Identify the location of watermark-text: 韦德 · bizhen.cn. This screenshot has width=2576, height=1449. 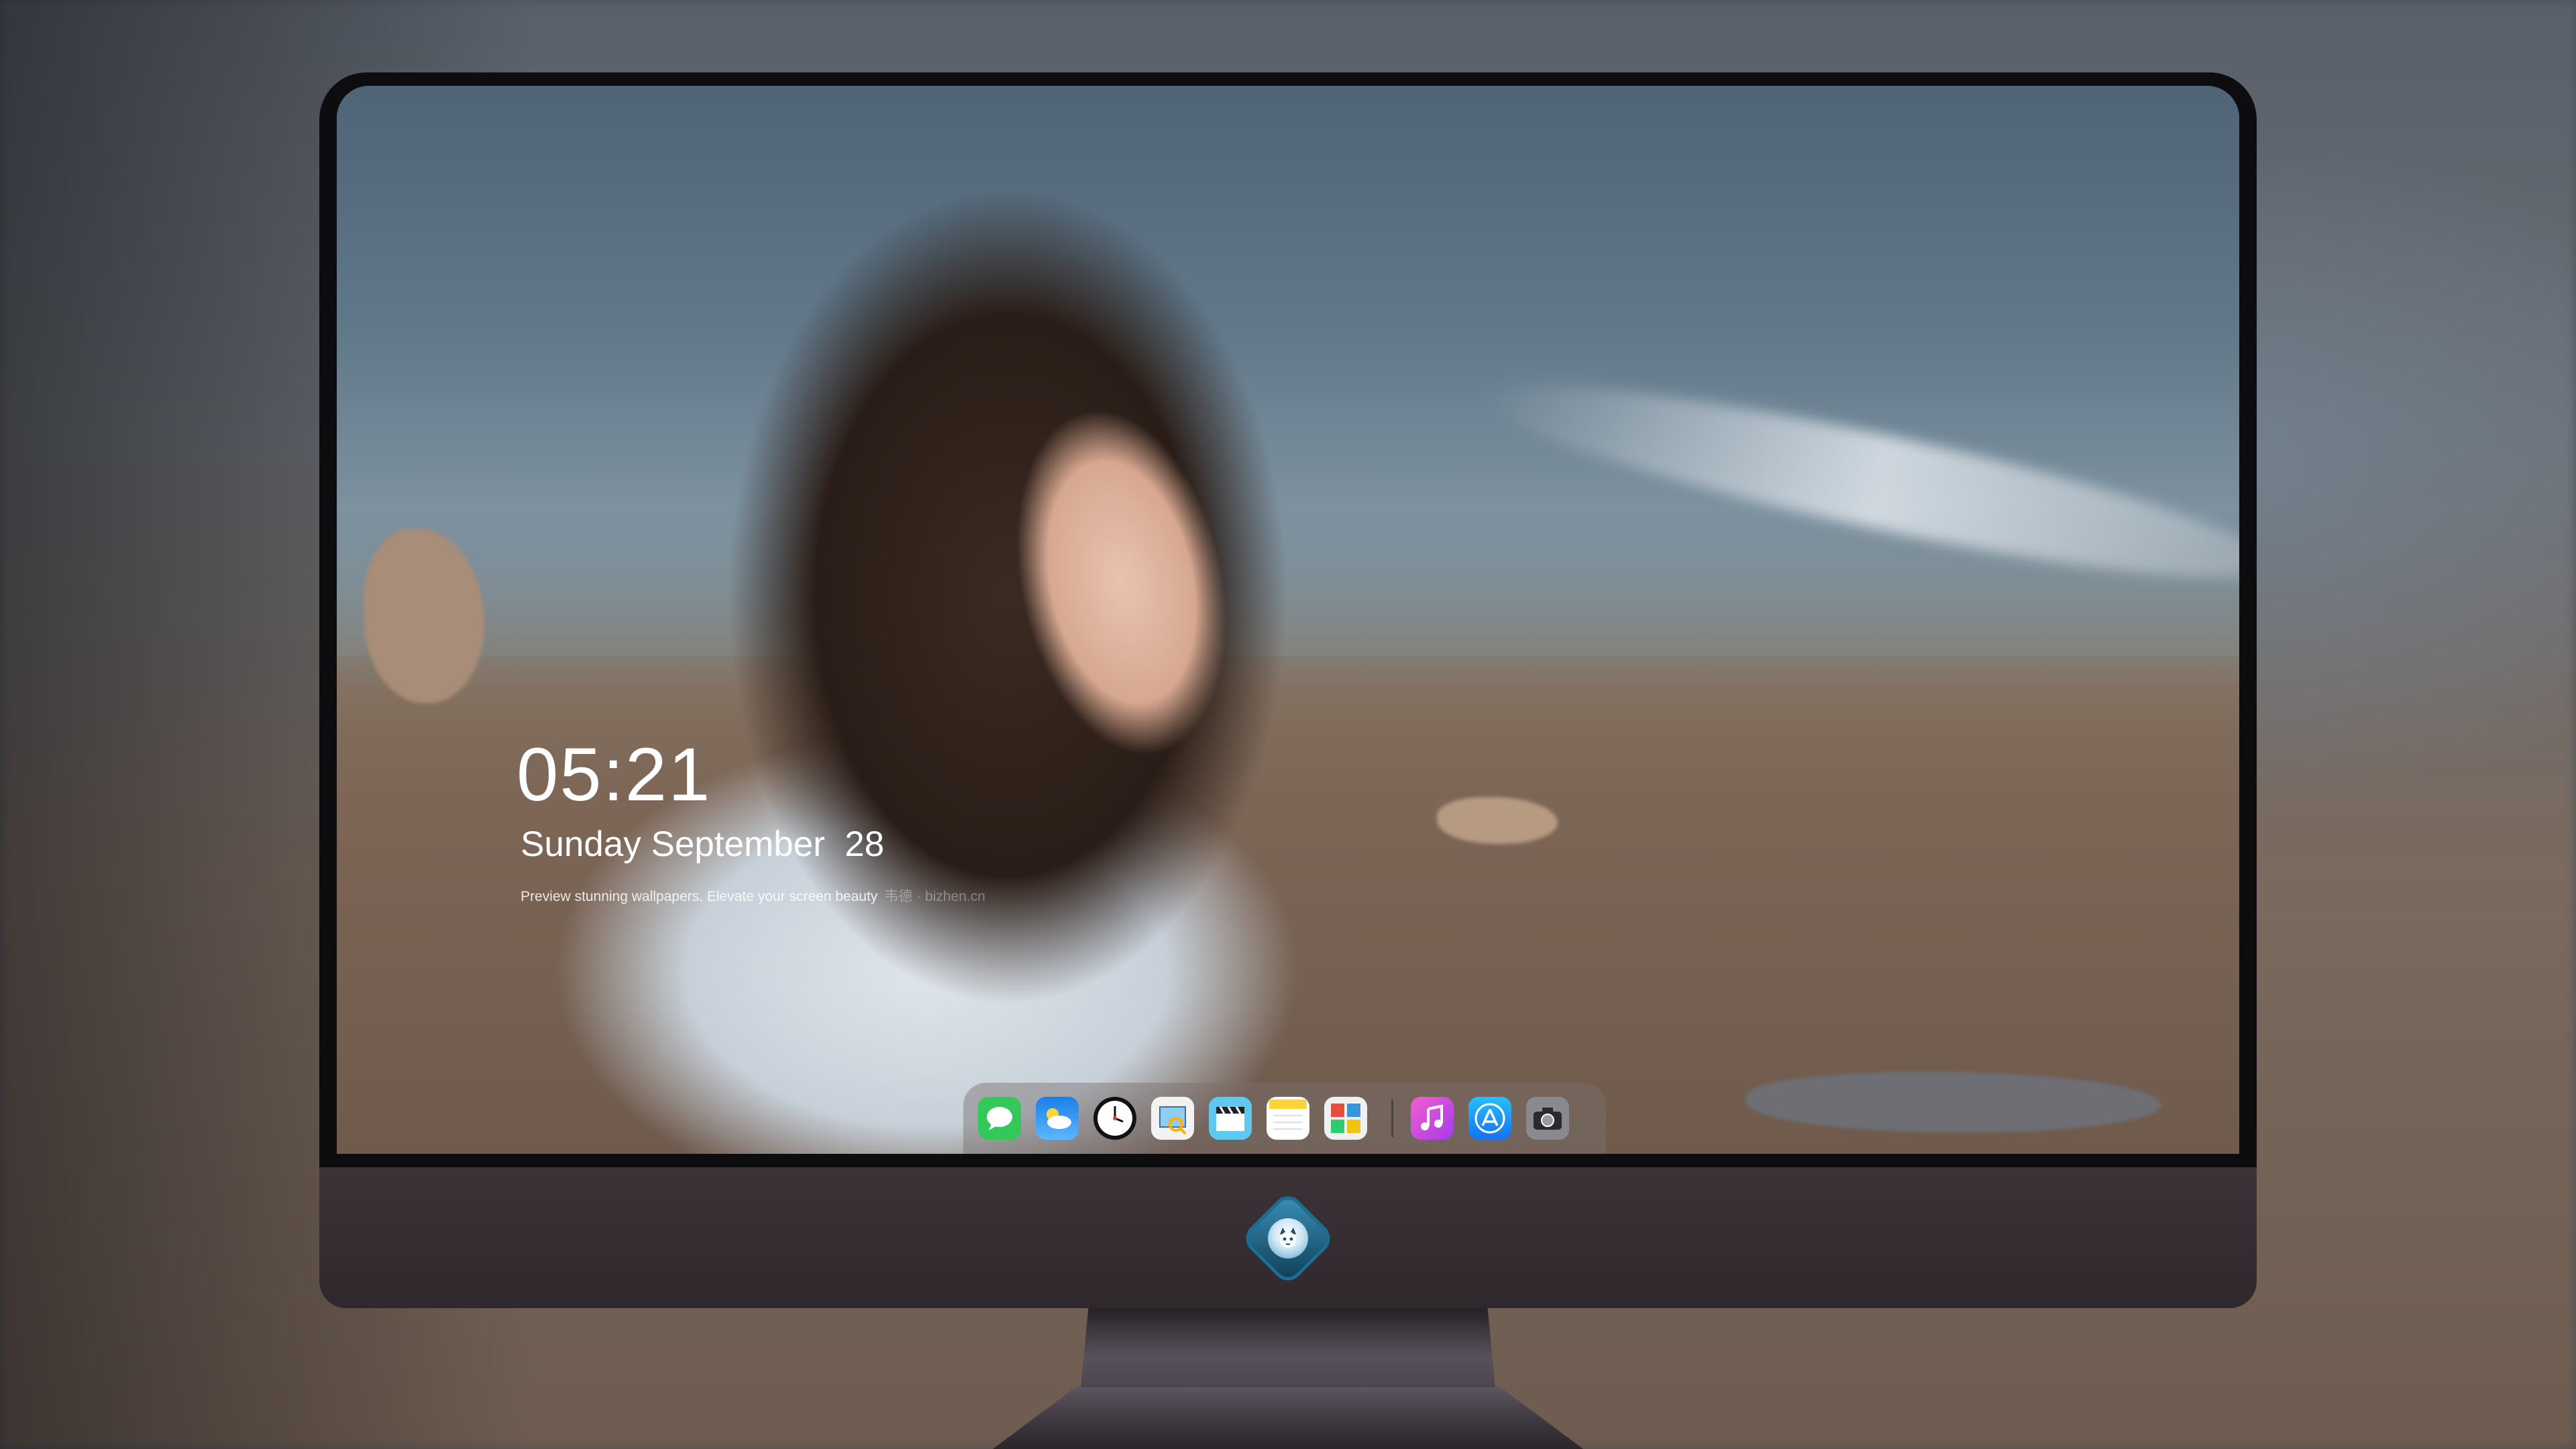
(934, 896).